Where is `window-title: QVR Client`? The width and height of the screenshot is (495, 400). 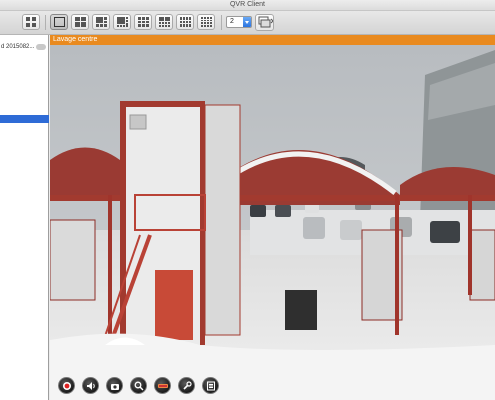 window-title: QVR Client is located at coordinates (247, 4).